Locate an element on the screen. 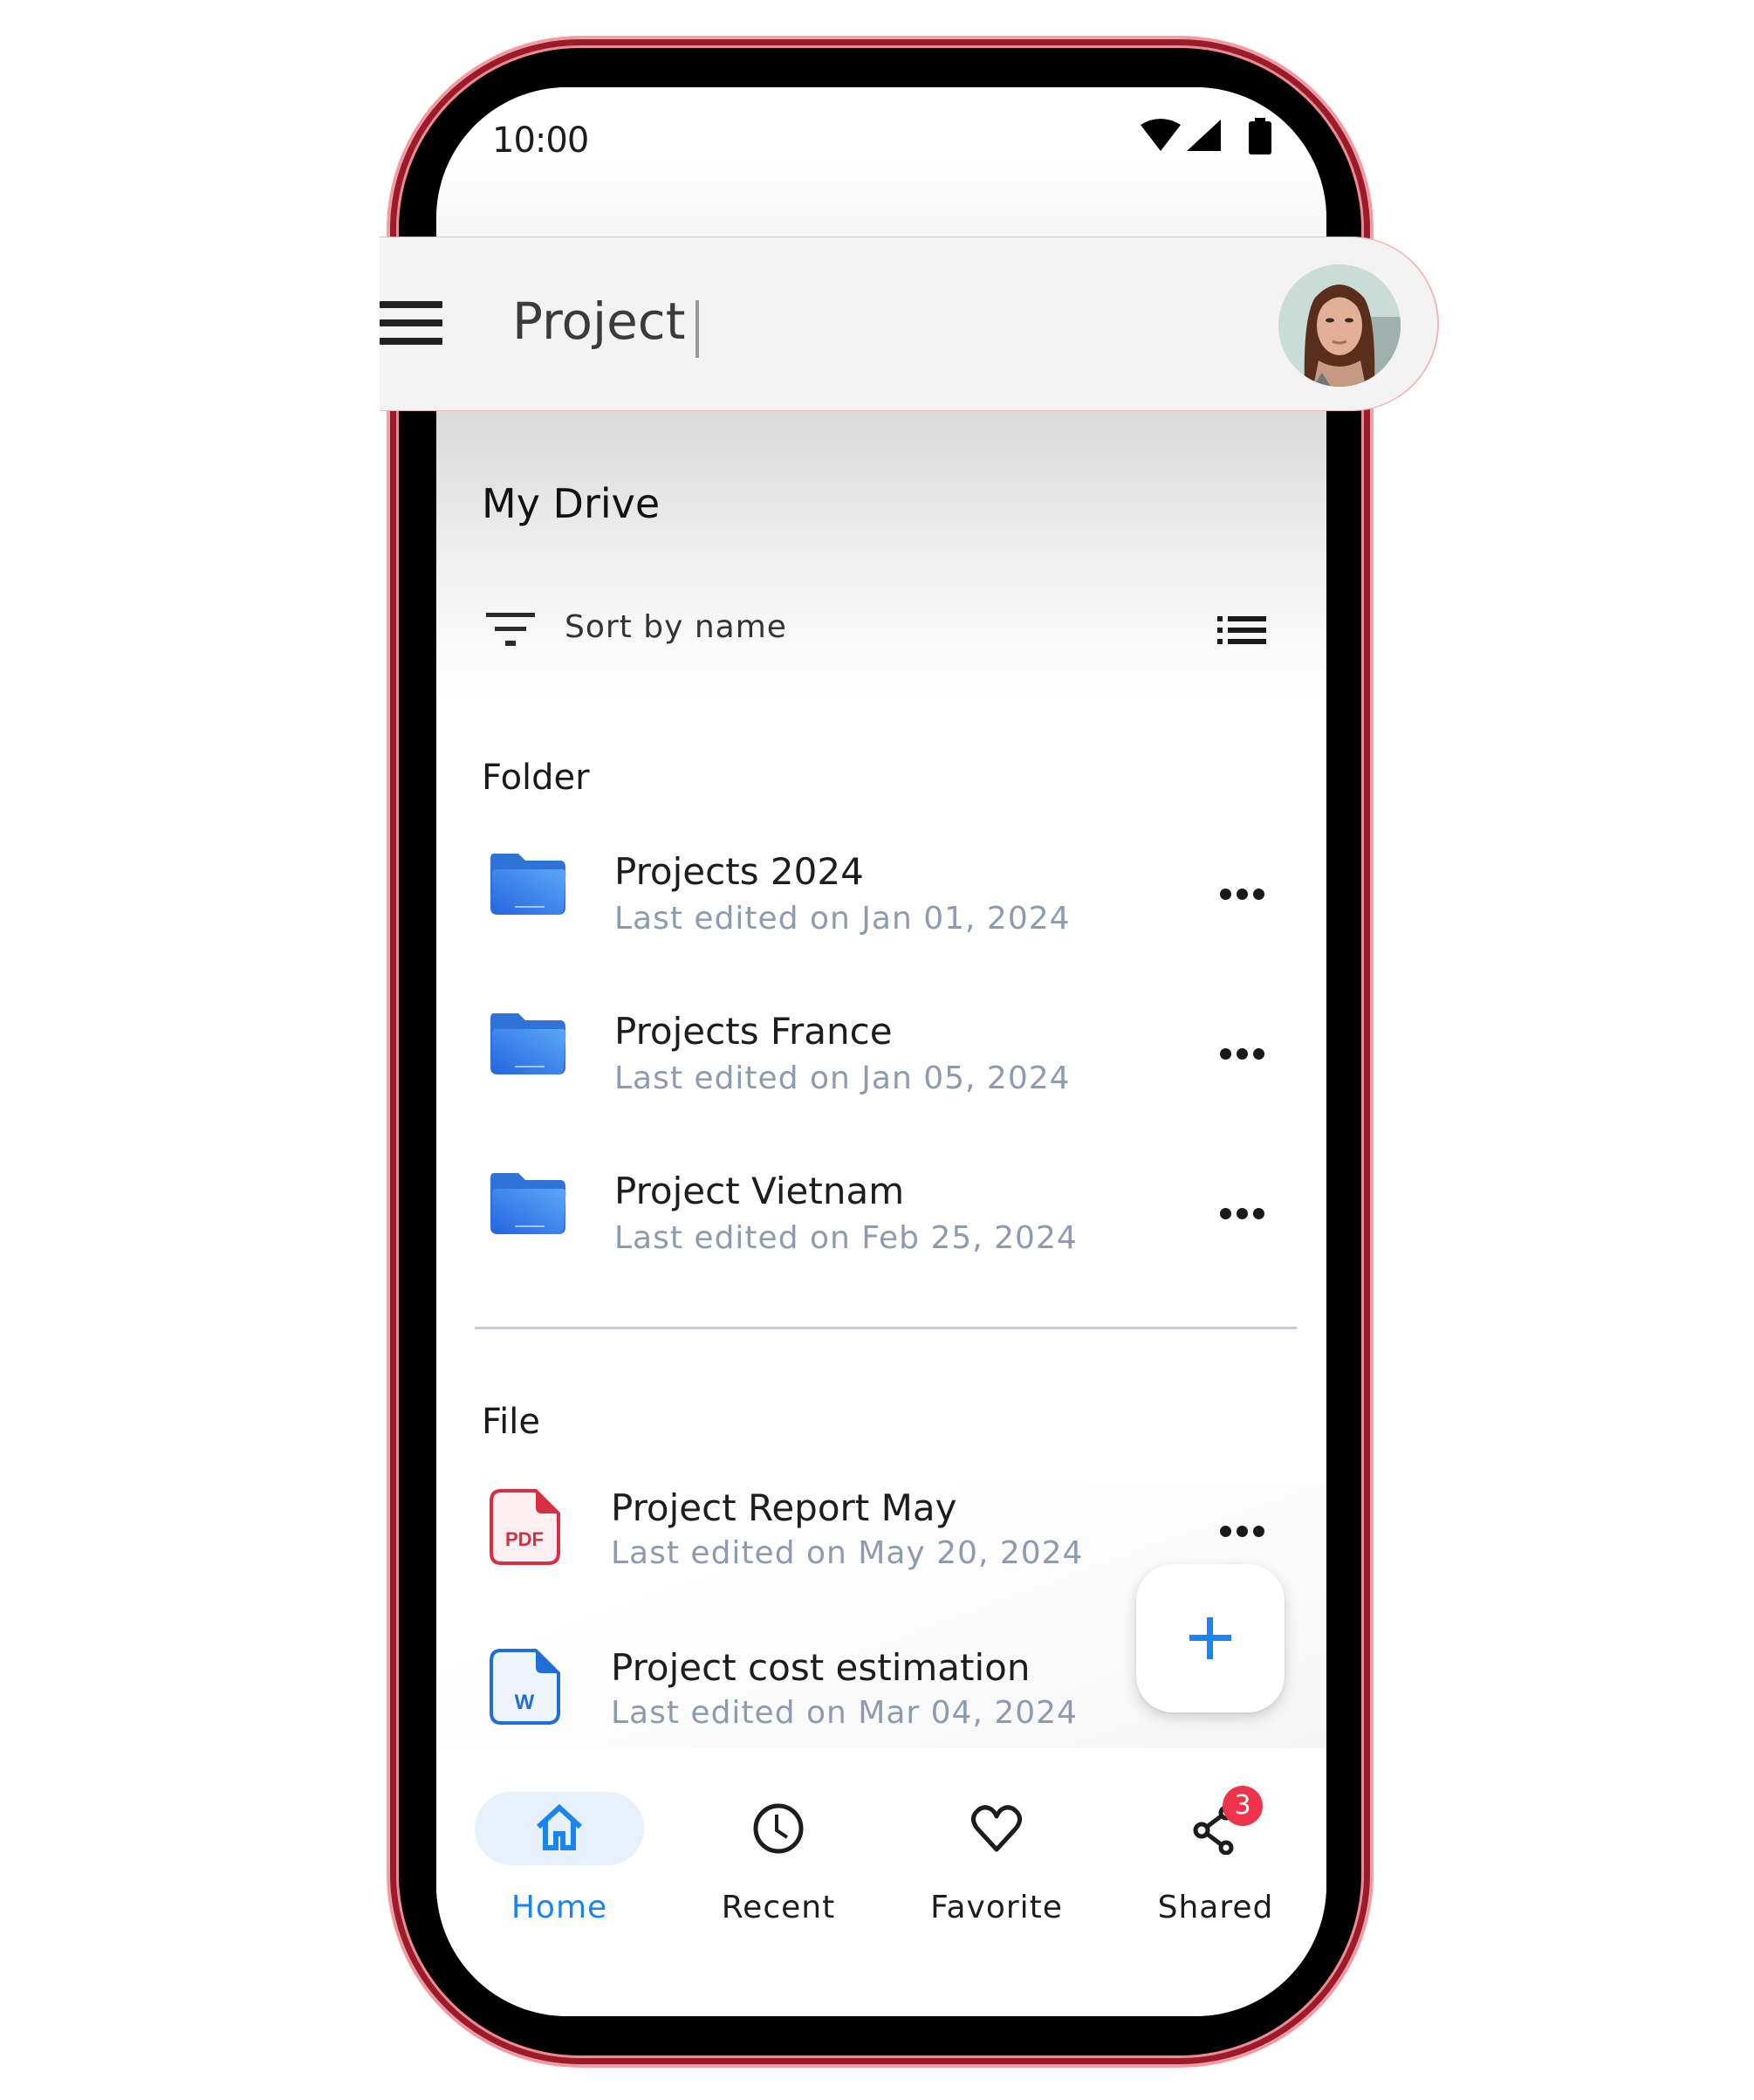  folder-subtitle: Last edited on Feb 25, 2024 is located at coordinates (846, 1238).